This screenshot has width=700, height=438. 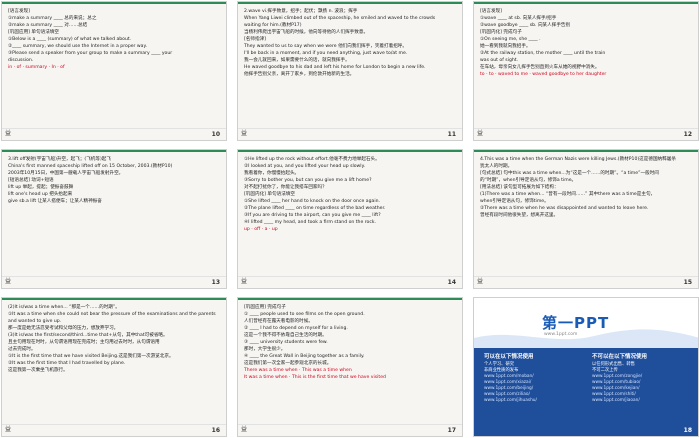 I want to click on slide-text: ①On seeing me, she ____ ., so click(x=510, y=39).